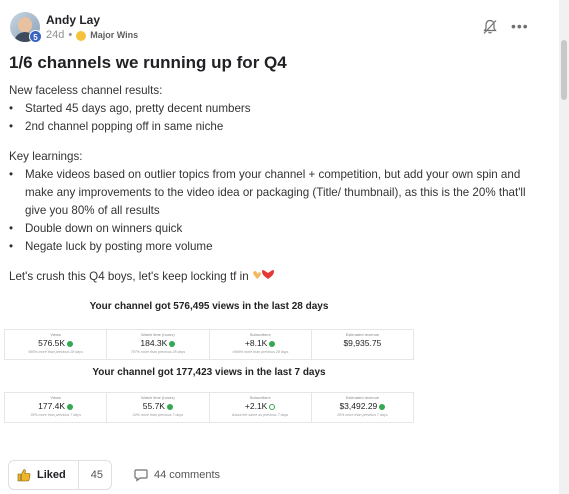 The image size is (569, 494). Describe the element at coordinates (362, 344) in the screenshot. I see `stat-card-revenue: Estimated revenue $9,935.75` at that location.